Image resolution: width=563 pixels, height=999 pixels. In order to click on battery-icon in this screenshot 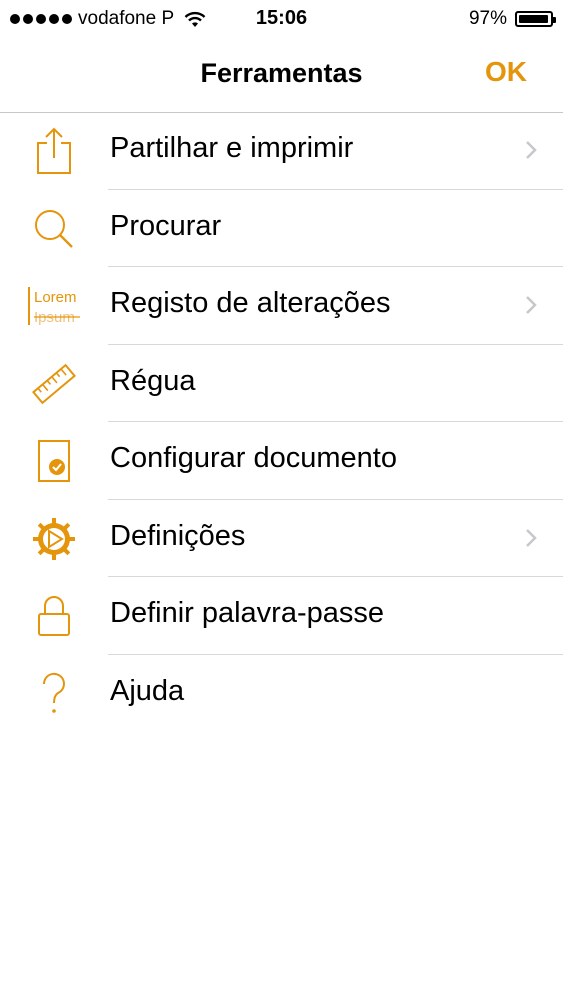, I will do `click(535, 19)`.